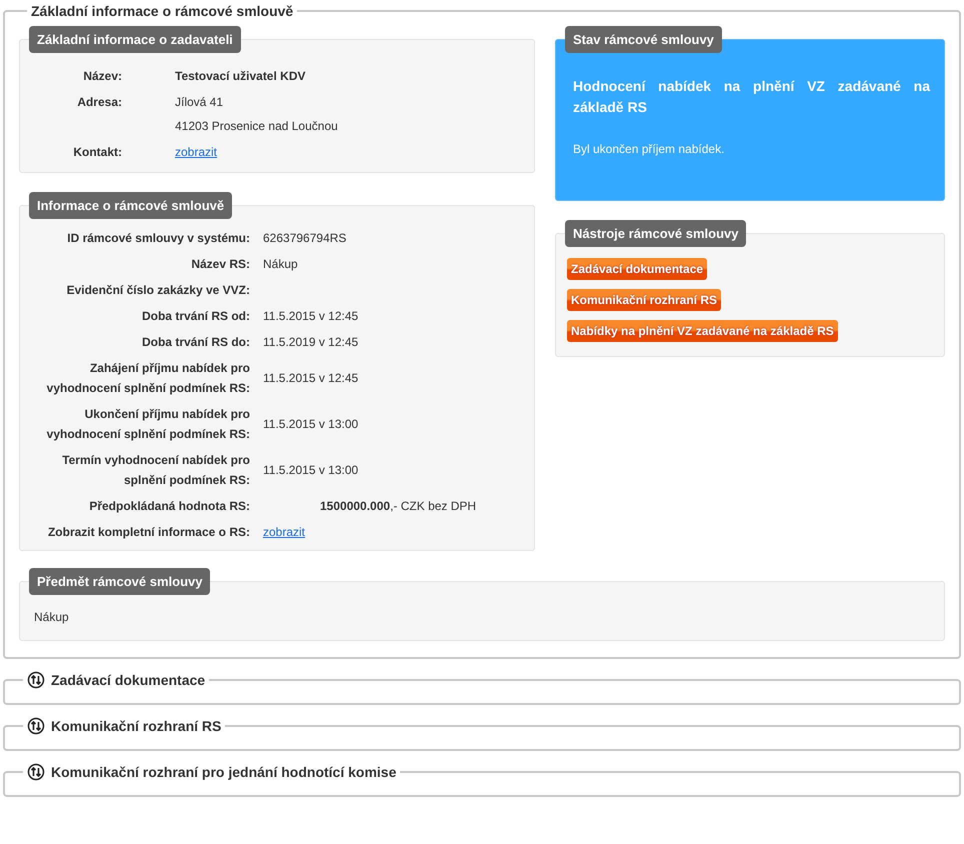 The width and height of the screenshot is (964, 844). I want to click on section-title: Zadávací dokumentace, so click(128, 680).